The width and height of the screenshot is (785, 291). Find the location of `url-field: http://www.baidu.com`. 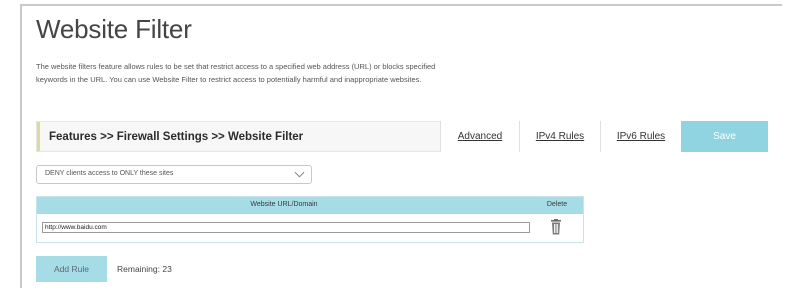

url-field: http://www.baidu.com is located at coordinates (286, 227).